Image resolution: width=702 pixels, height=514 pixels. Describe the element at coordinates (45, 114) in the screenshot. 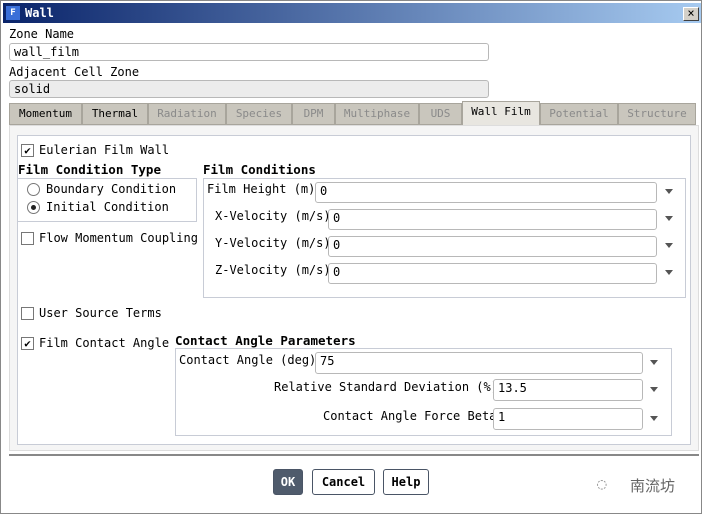

I see `tab-momentum: Momentum` at that location.